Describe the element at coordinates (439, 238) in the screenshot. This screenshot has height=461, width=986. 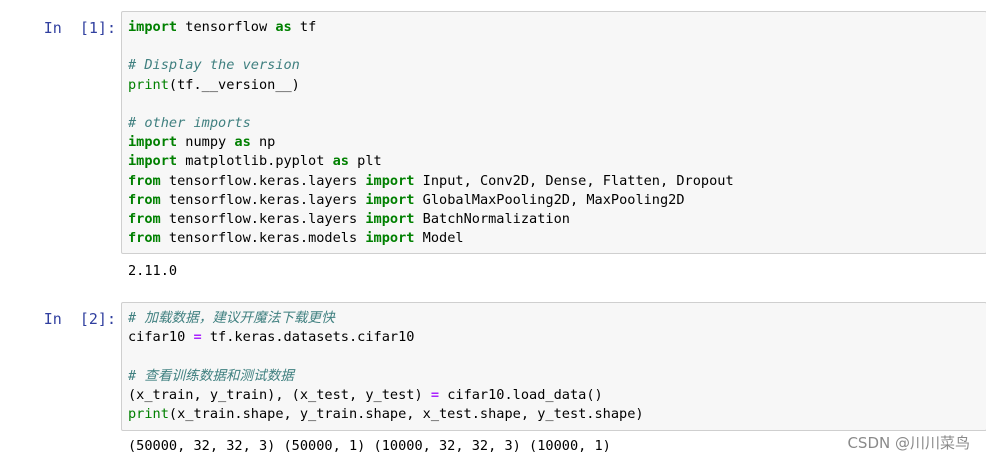
I see `code-token: Model` at that location.